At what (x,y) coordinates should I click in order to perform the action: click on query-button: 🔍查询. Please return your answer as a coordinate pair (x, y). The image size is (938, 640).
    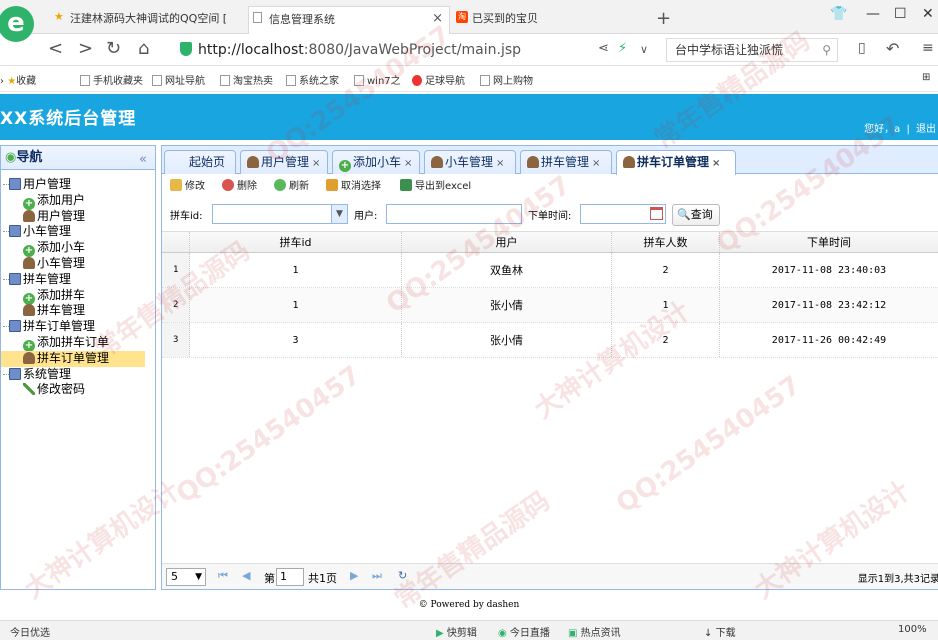
    Looking at the image, I should click on (696, 215).